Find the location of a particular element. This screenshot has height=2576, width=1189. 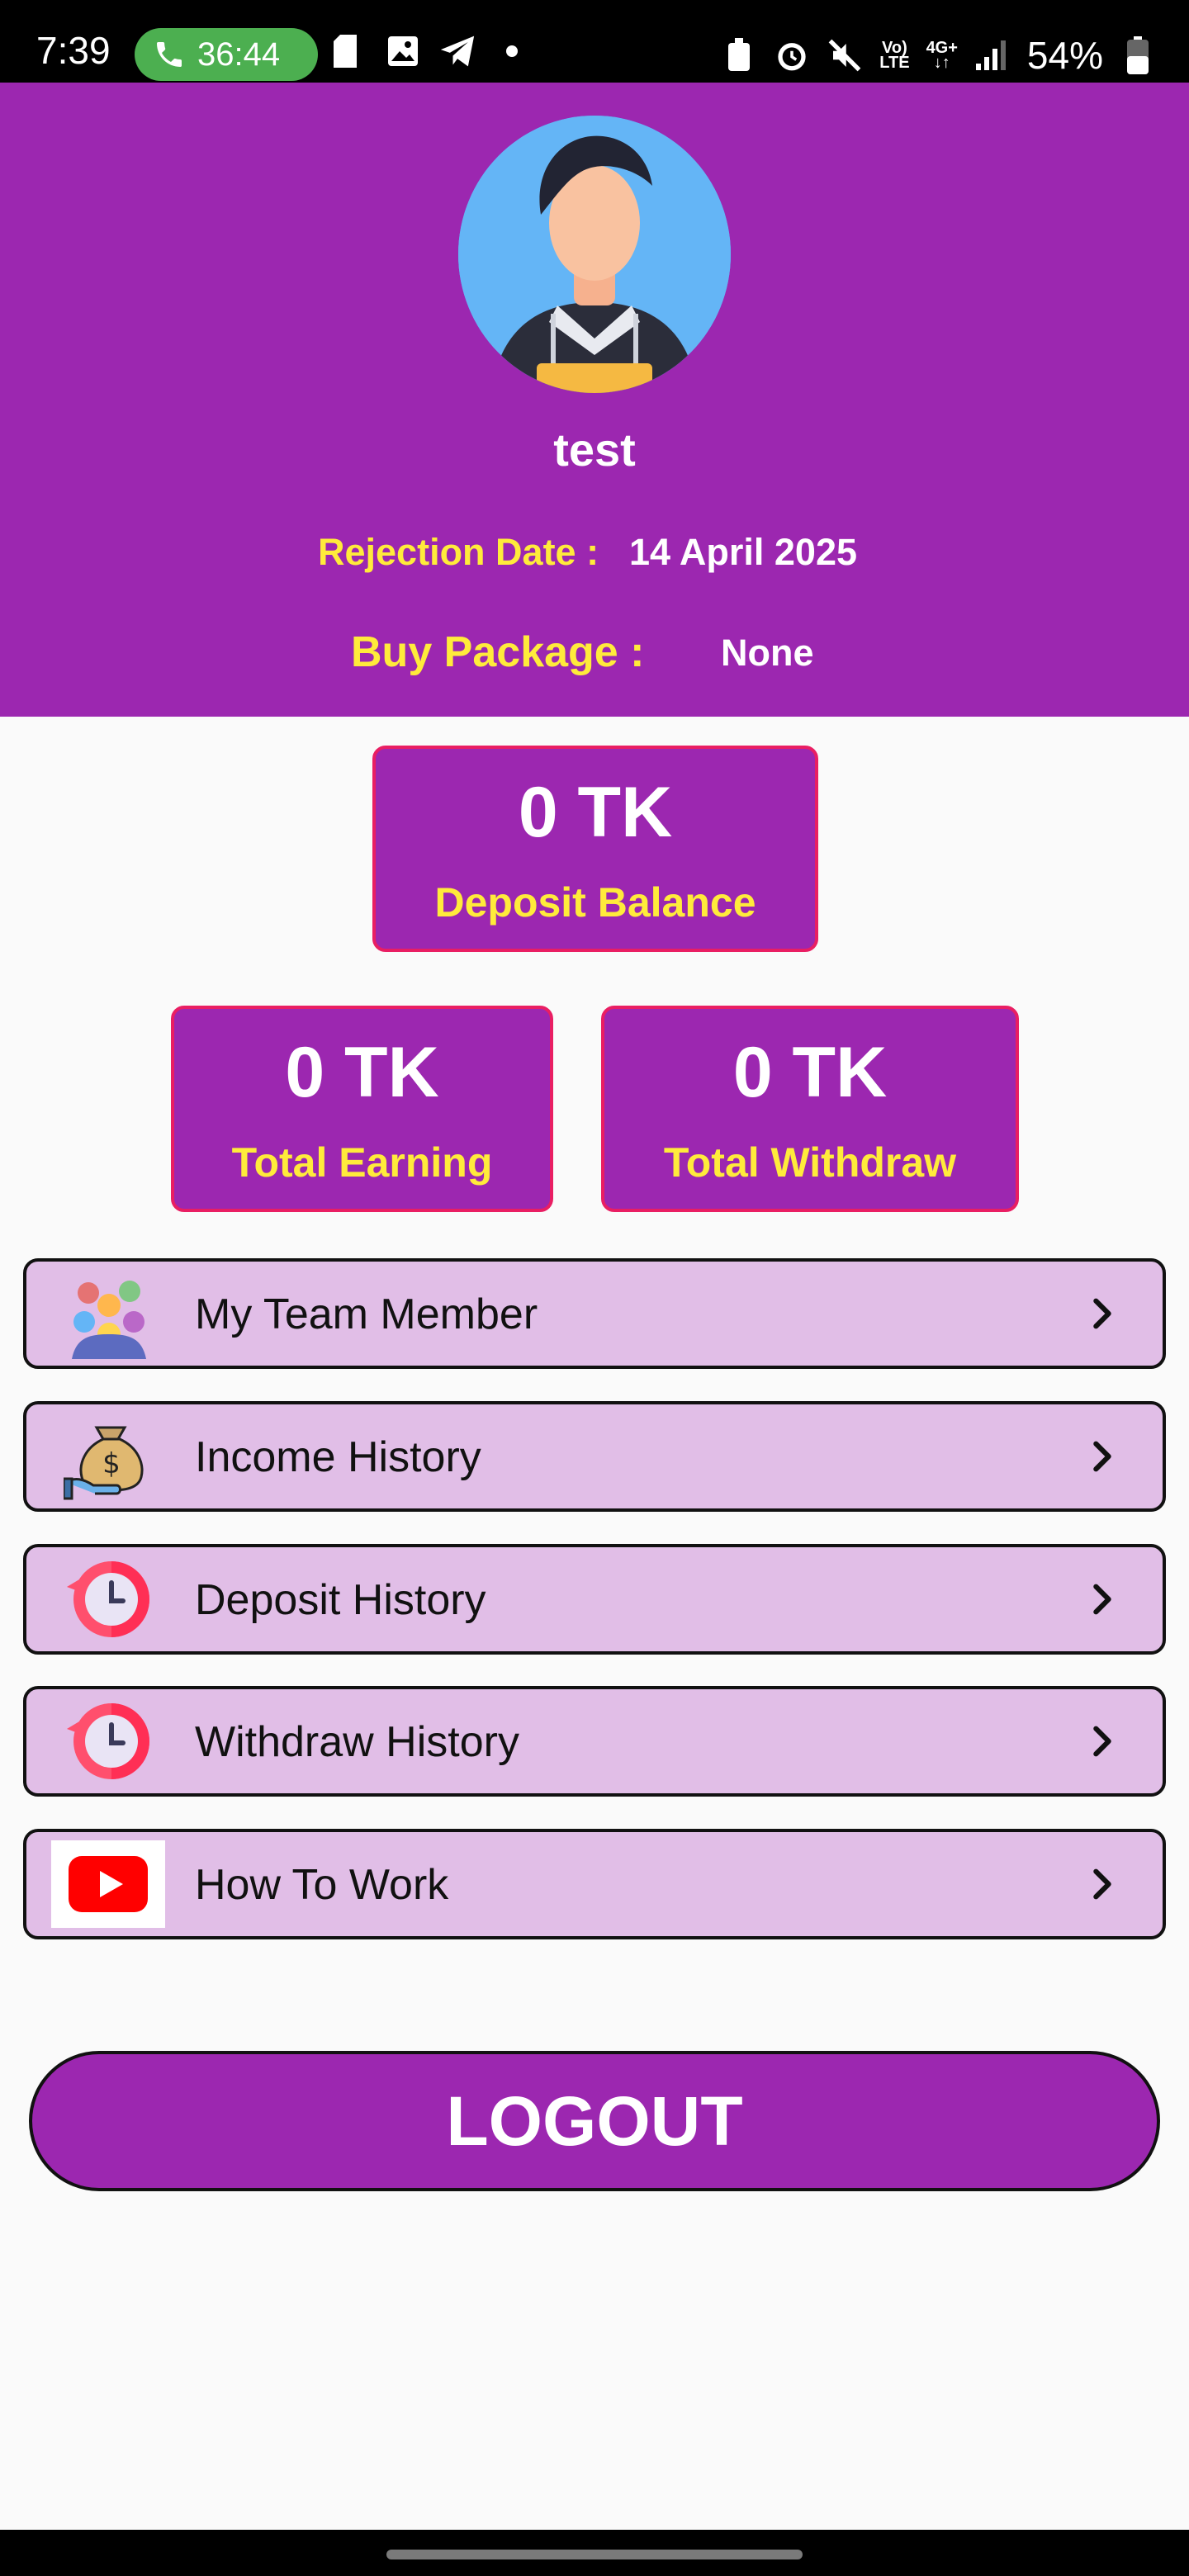

menu-item-withdraw-history: Withdraw History is located at coordinates (594, 1741).